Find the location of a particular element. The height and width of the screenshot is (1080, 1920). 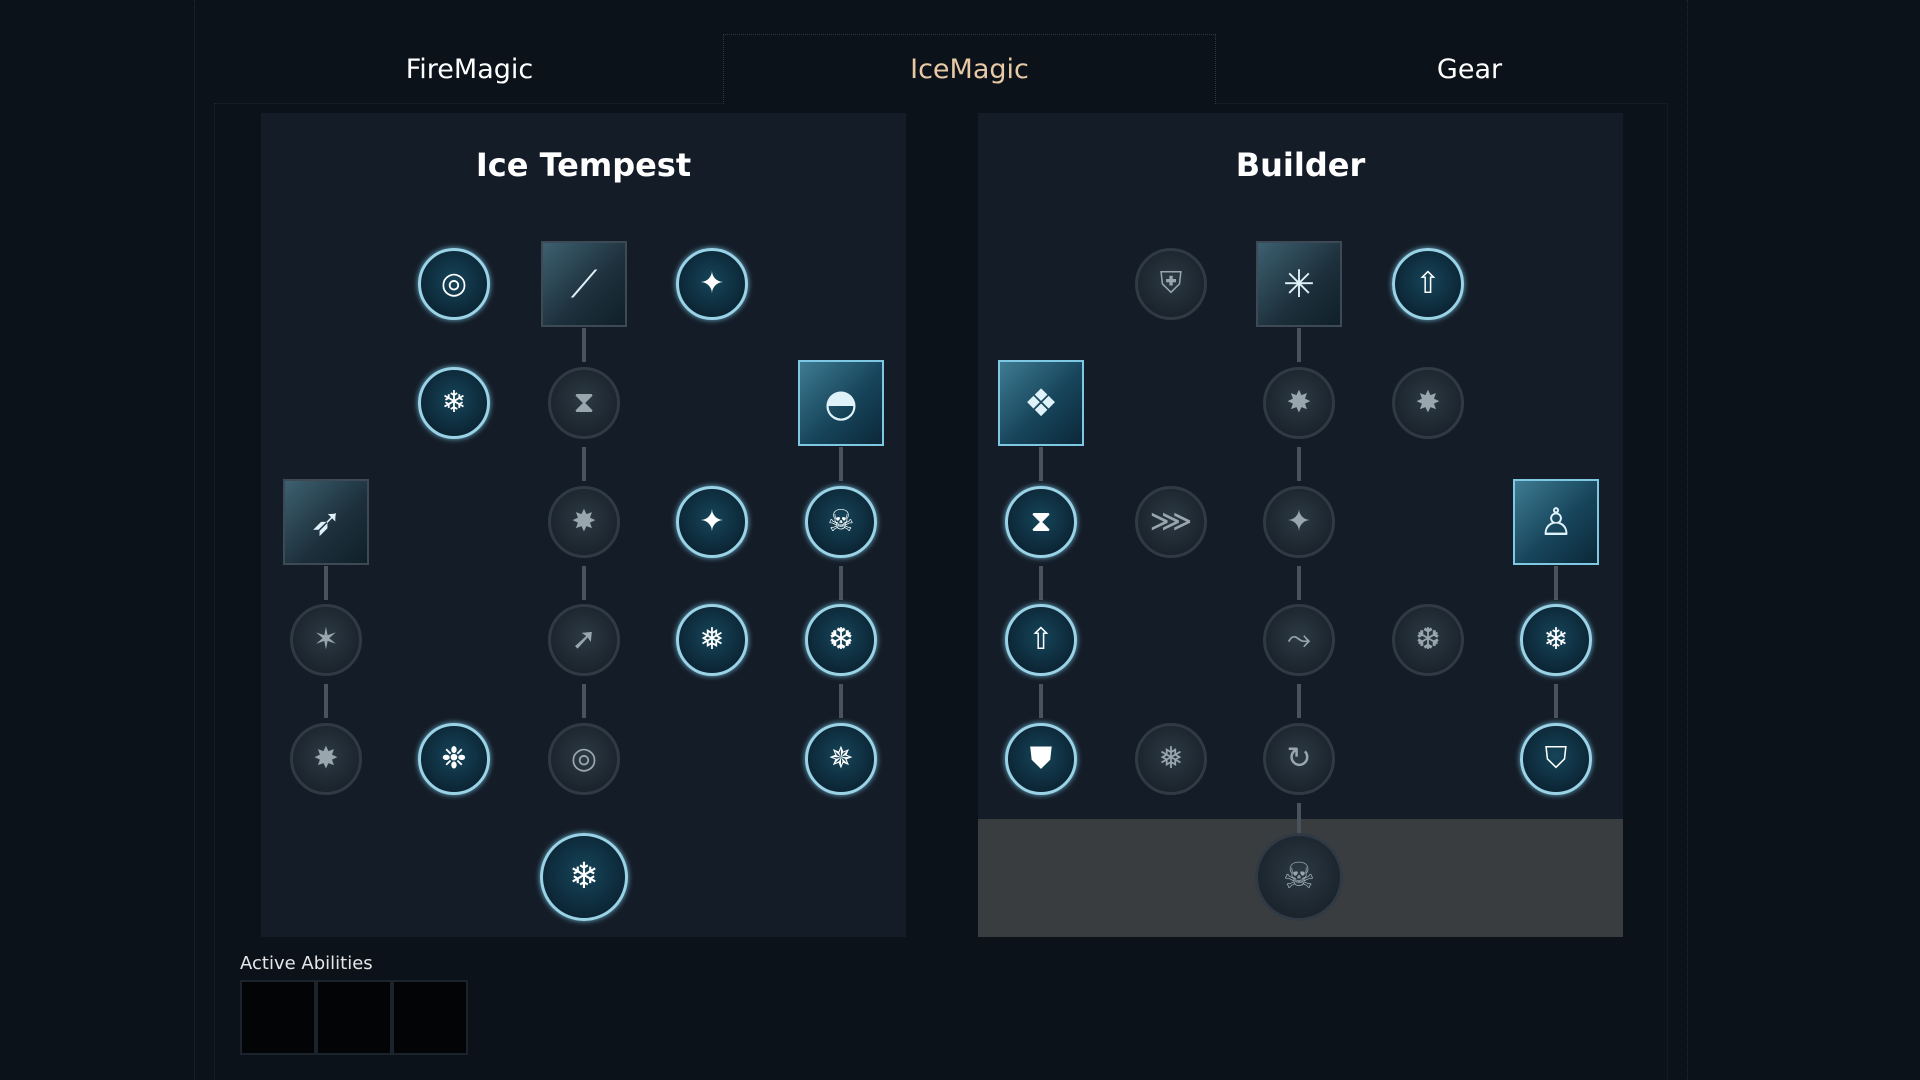

skill-node-arrow-up-right: ➚ is located at coordinates (584, 640).